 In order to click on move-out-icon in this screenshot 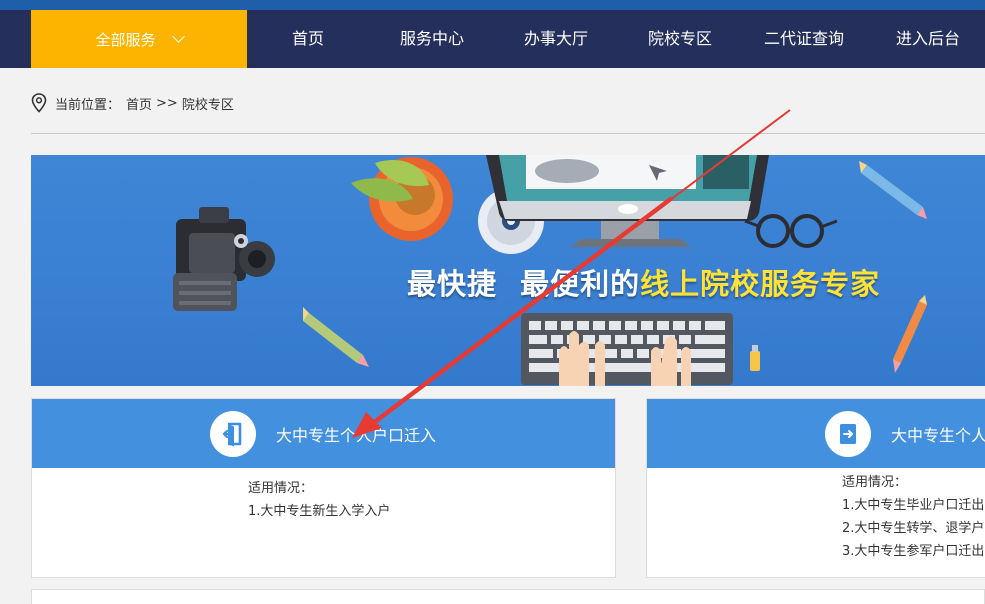, I will do `click(848, 433)`.